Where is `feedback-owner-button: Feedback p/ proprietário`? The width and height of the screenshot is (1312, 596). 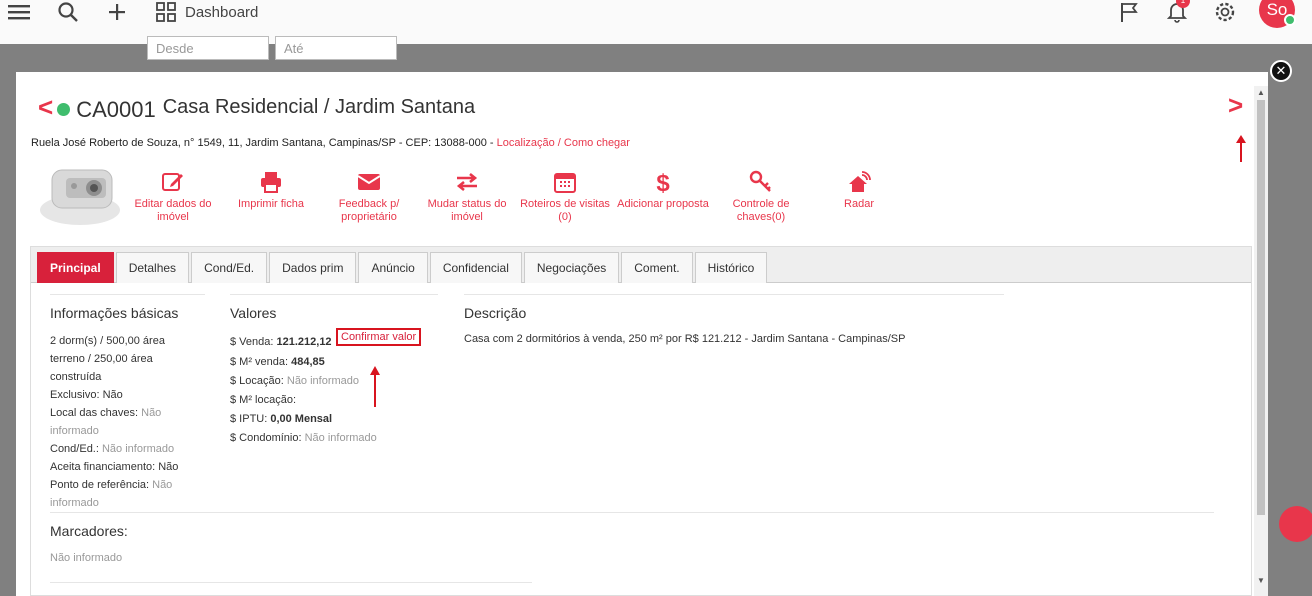
feedback-owner-button: Feedback p/ proprietário is located at coordinates (369, 197).